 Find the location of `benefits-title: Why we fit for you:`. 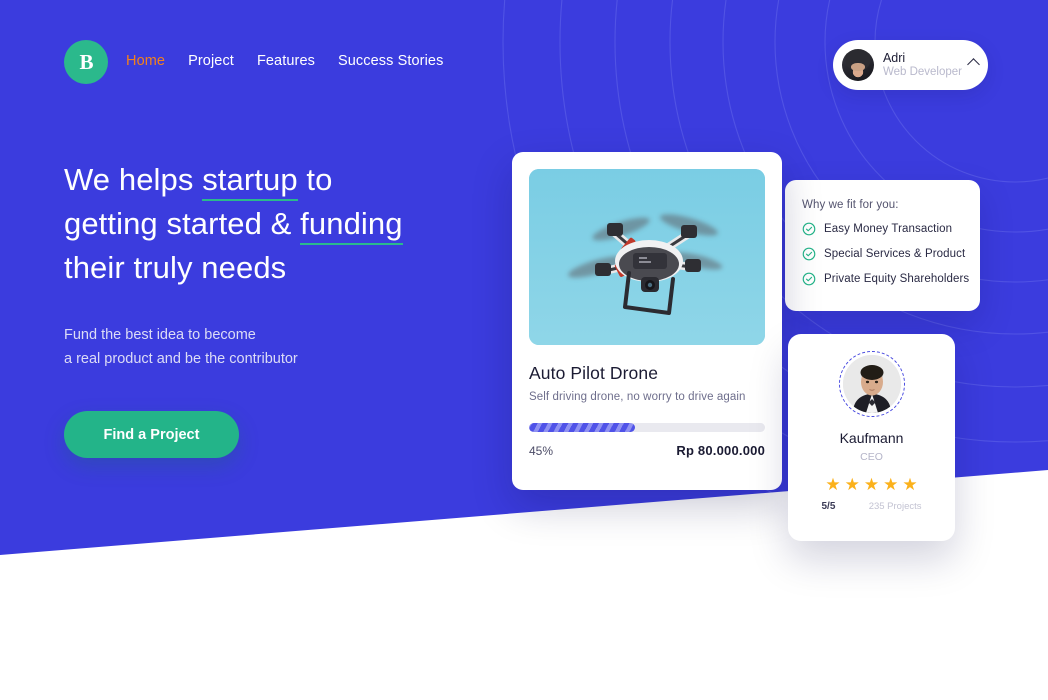

benefits-title: Why we fit for you: is located at coordinates (850, 205).